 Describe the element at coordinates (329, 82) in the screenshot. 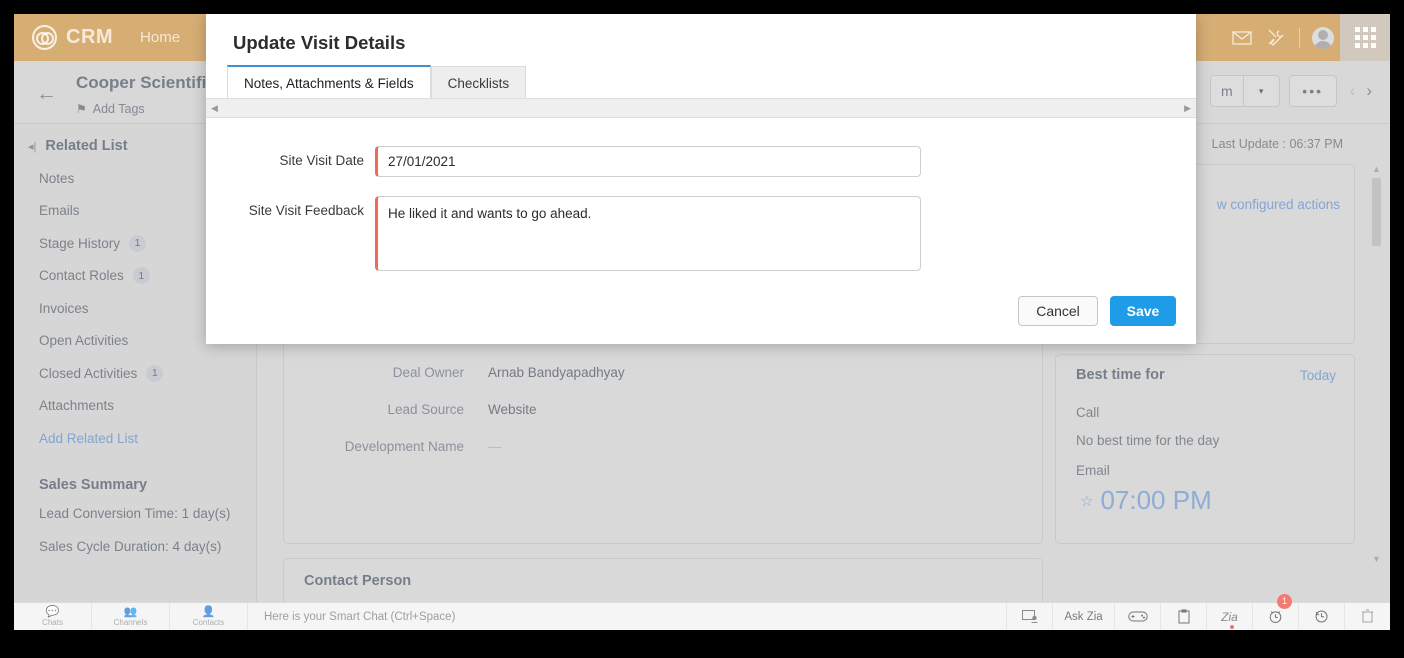

I see `tab-notes-attachments-fields: Notes, Attachments & Fields` at that location.